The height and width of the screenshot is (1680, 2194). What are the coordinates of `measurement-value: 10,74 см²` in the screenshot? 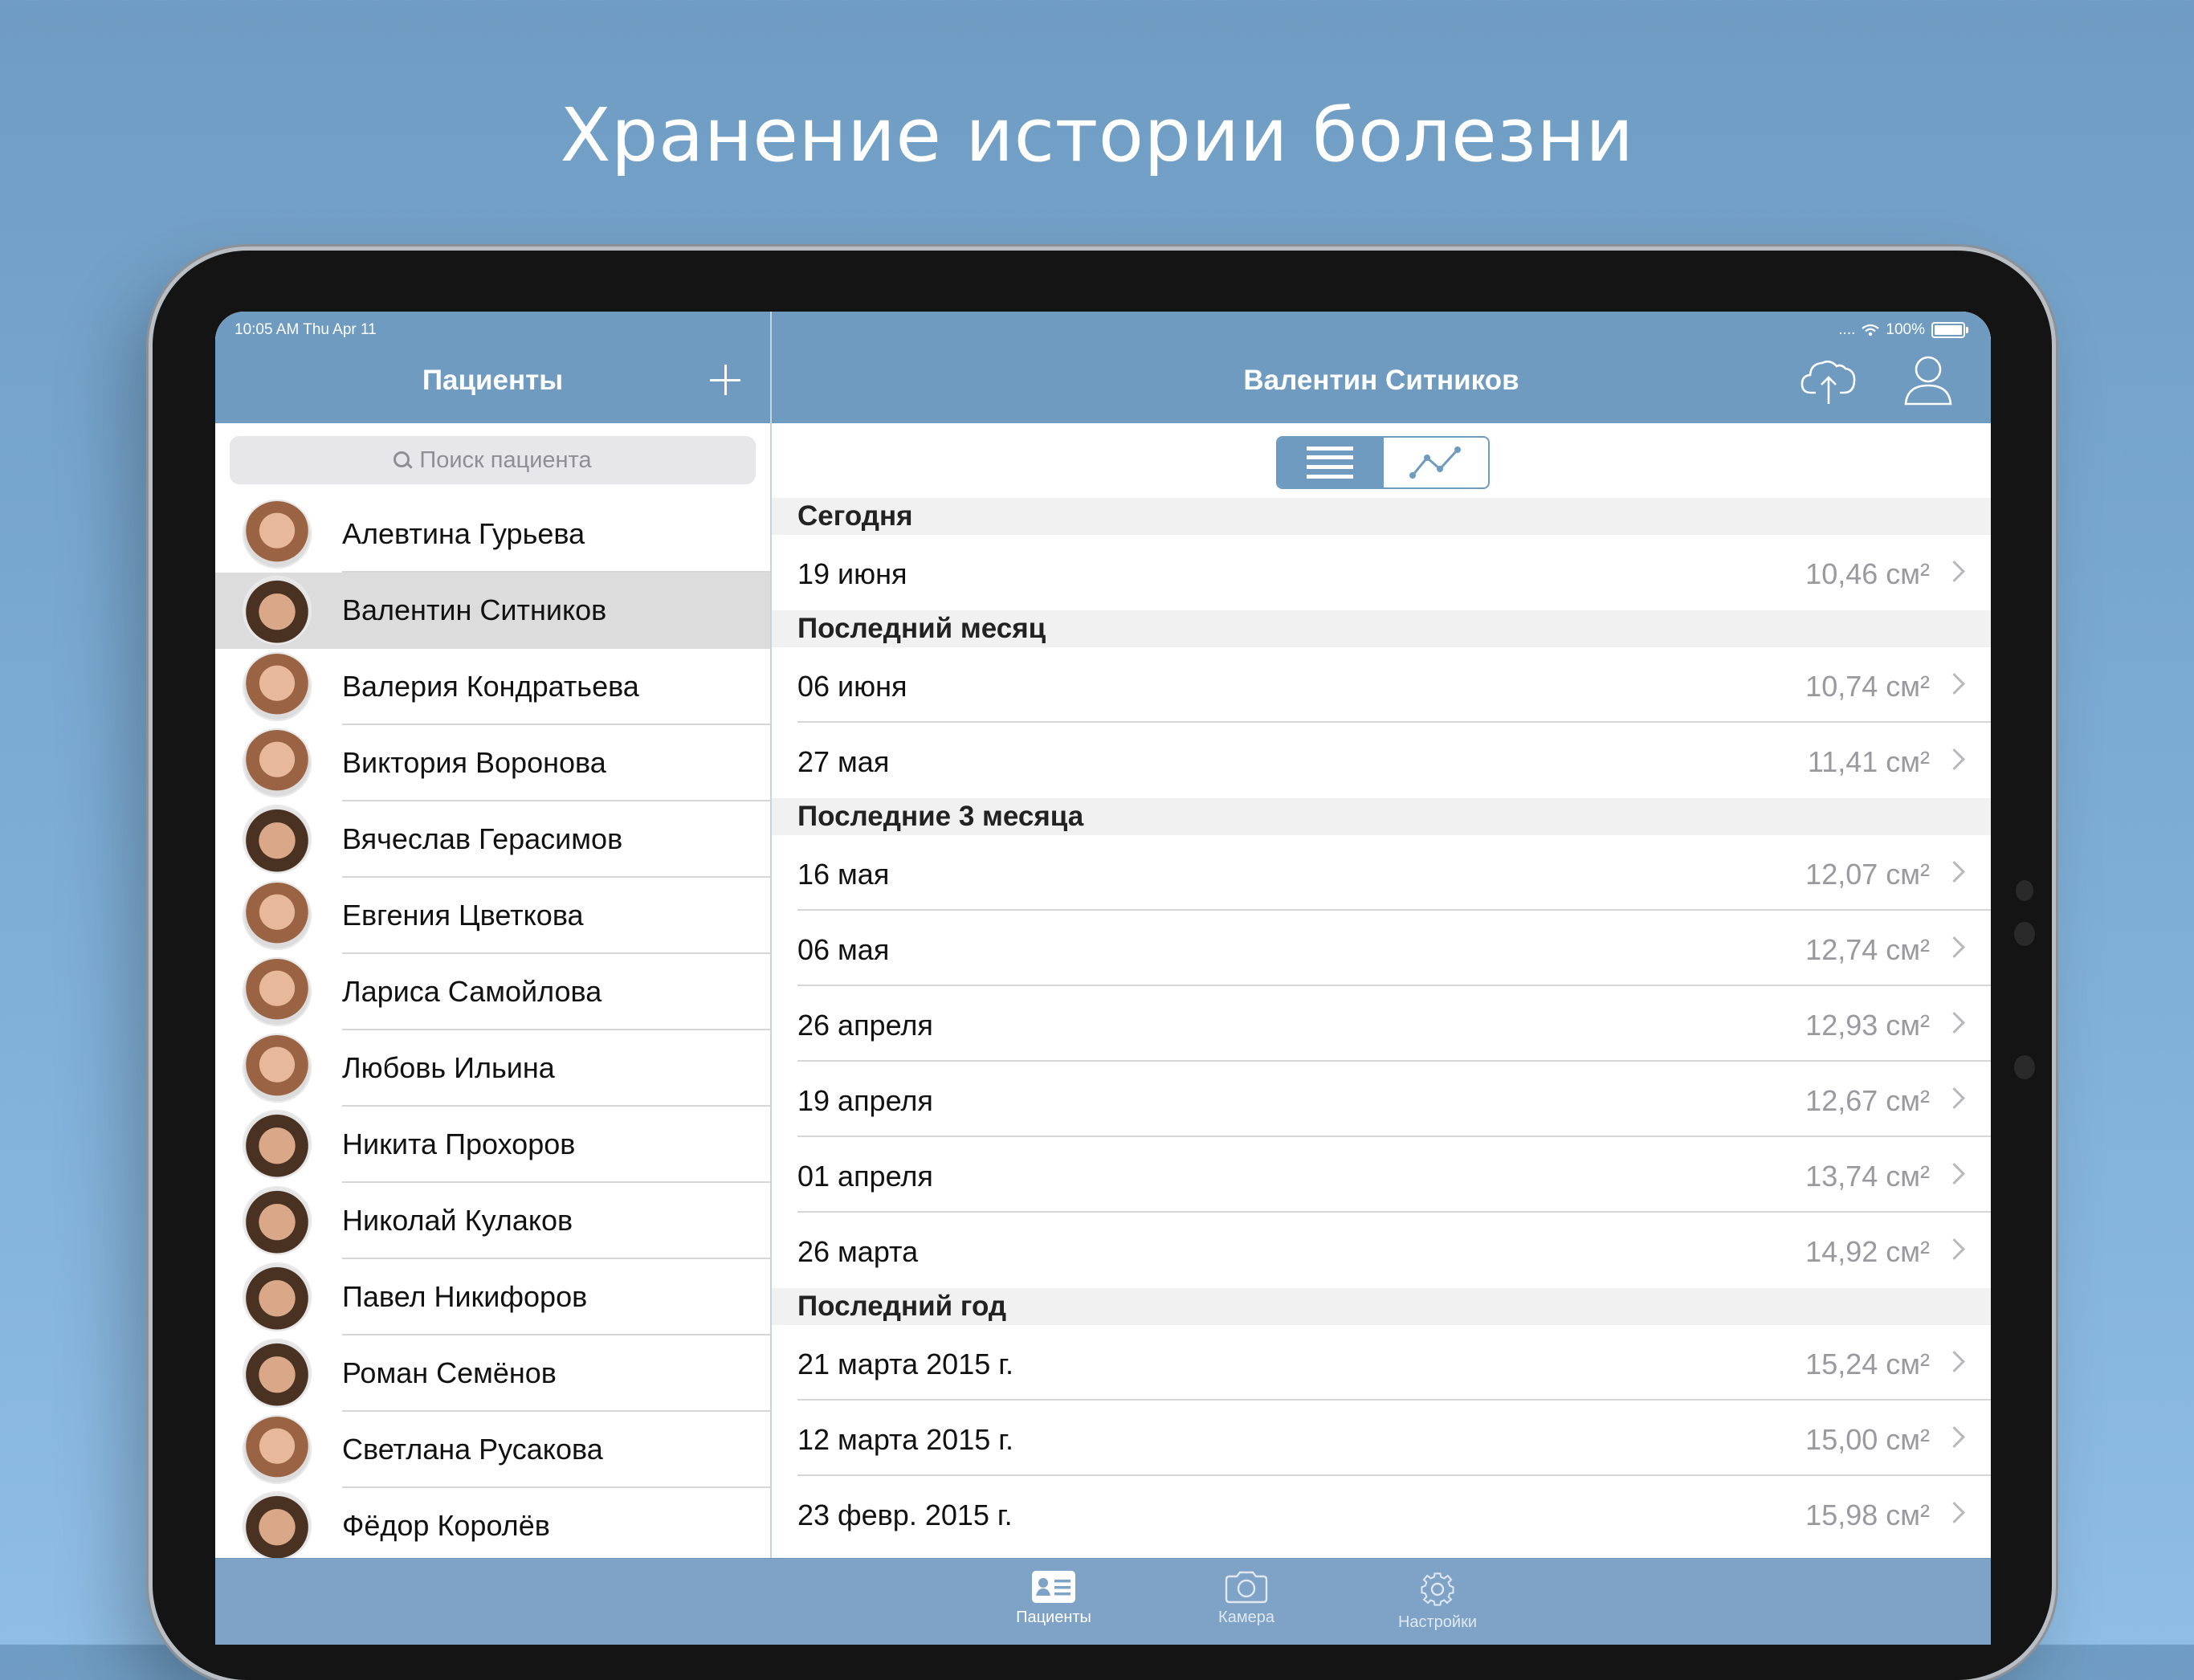 It's located at (1867, 686).